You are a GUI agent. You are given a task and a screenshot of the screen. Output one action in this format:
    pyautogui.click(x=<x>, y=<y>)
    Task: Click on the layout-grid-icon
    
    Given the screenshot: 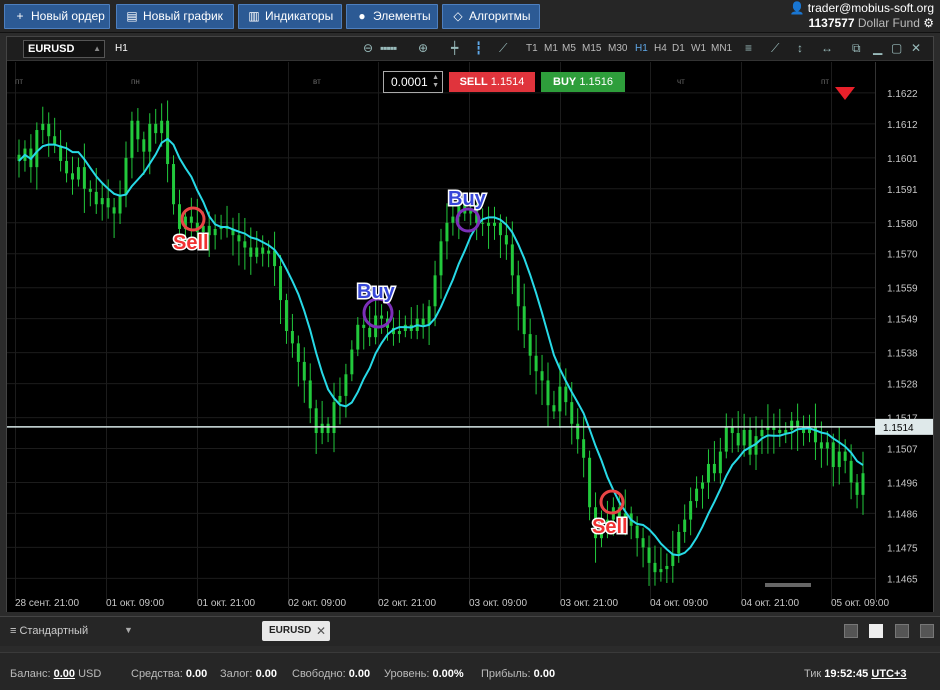 What is the action you would take?
    pyautogui.click(x=876, y=631)
    